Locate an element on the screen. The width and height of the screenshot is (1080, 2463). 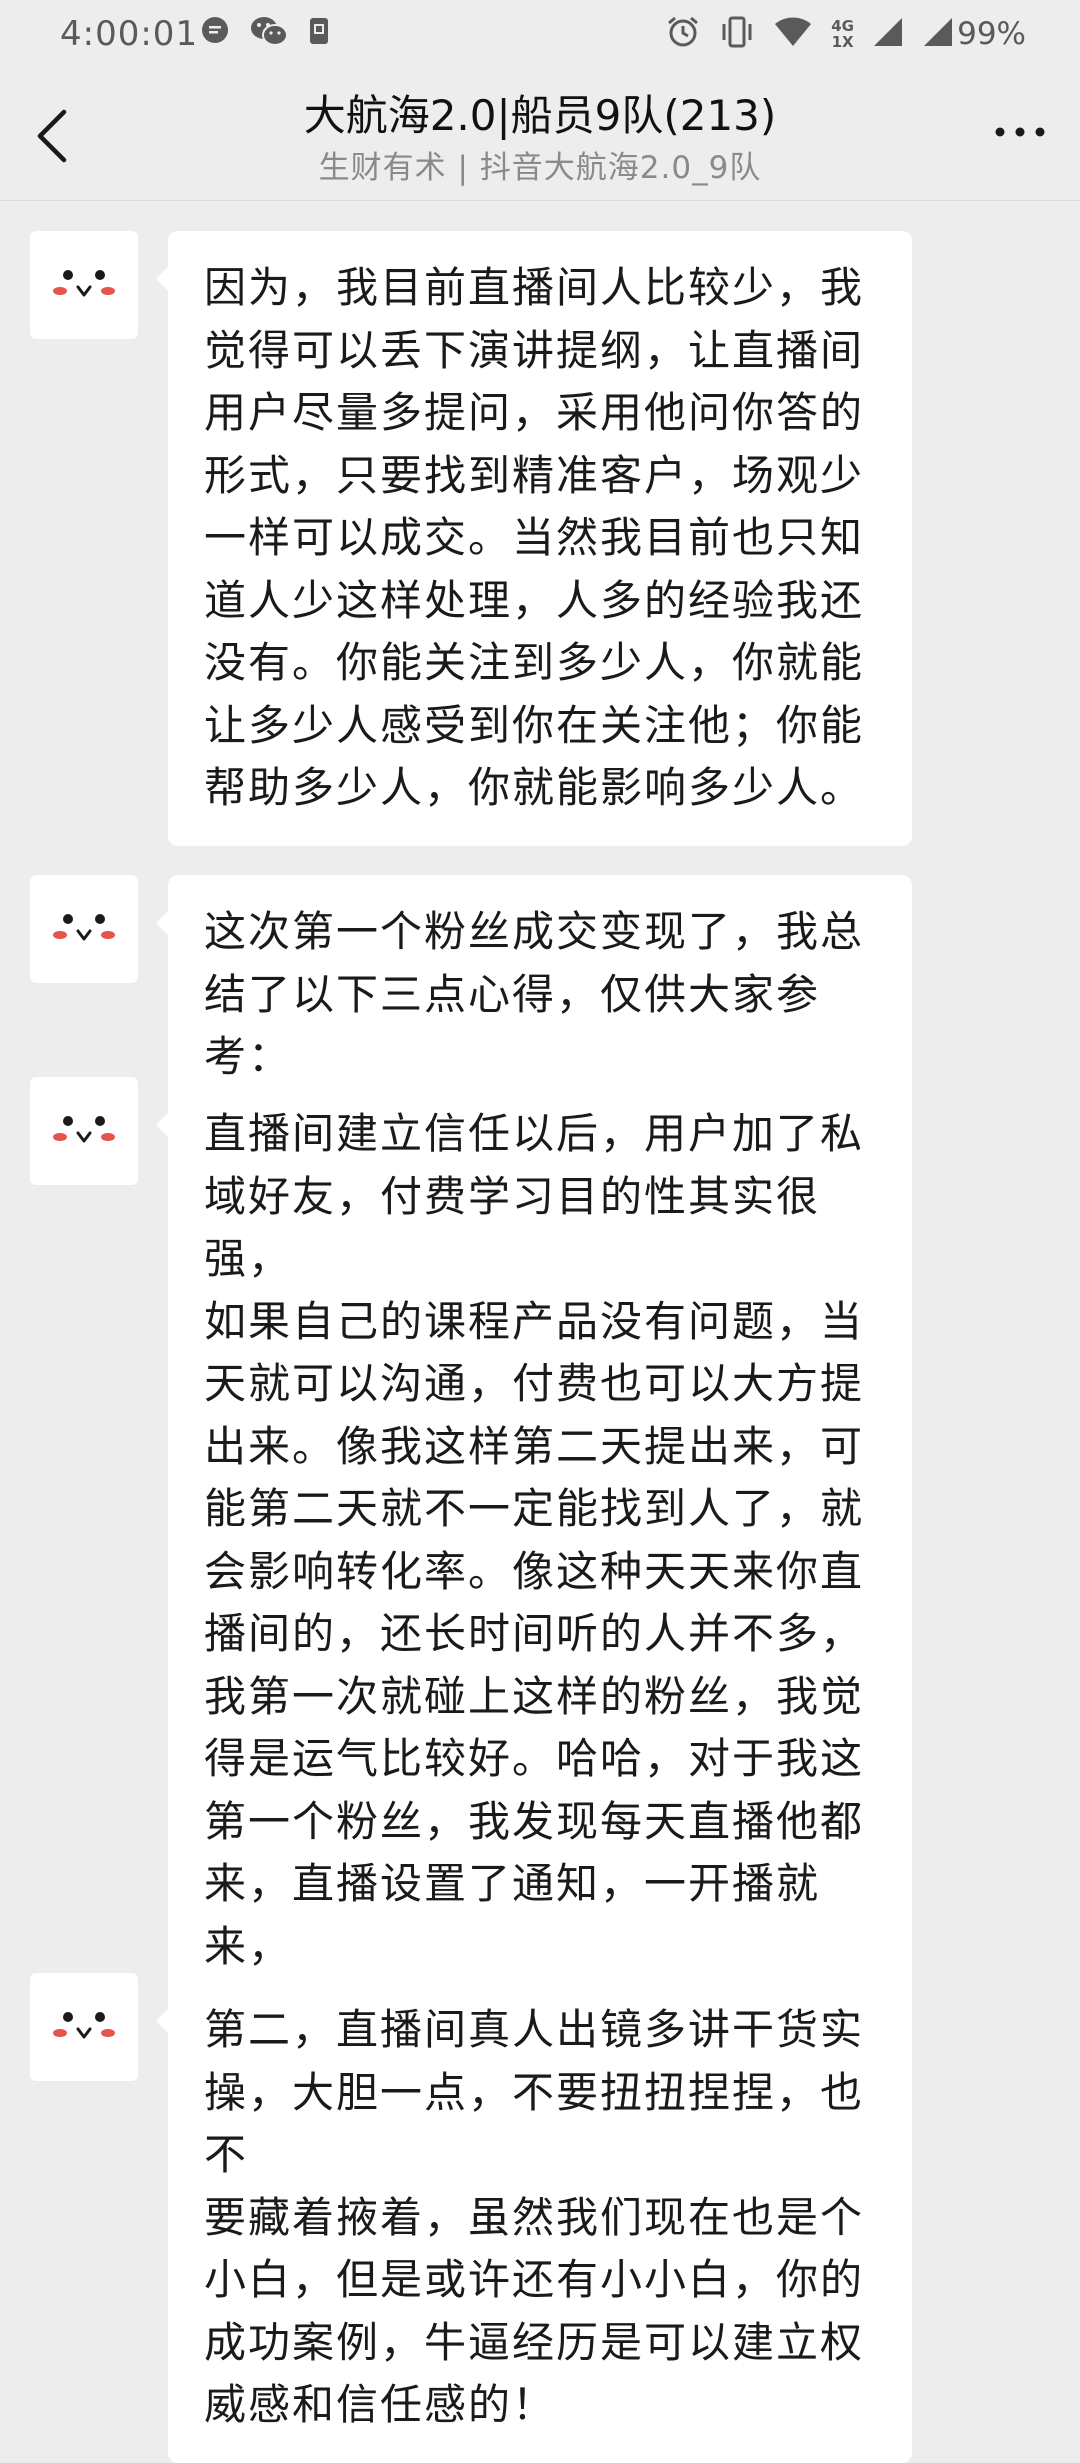
wifi-icon is located at coordinates (793, 34).